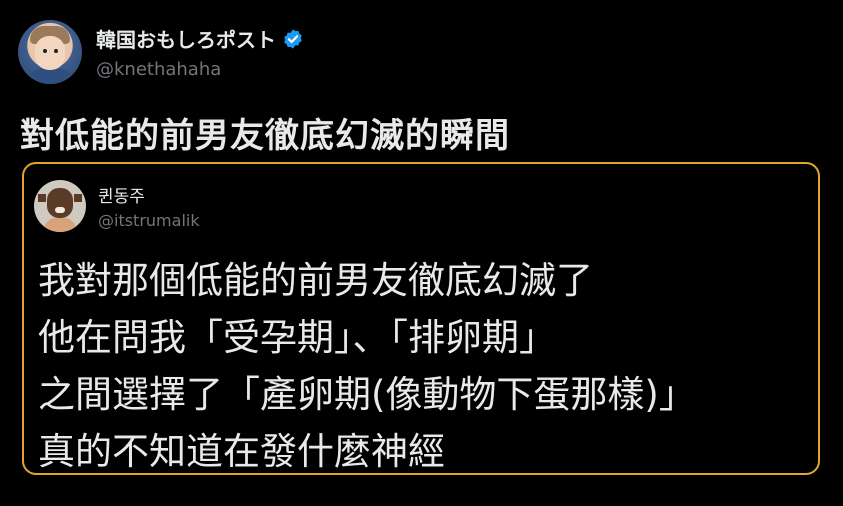  What do you see at coordinates (241, 451) in the screenshot?
I see `quoted-text-line: 真的不知道在發什麼神經` at bounding box center [241, 451].